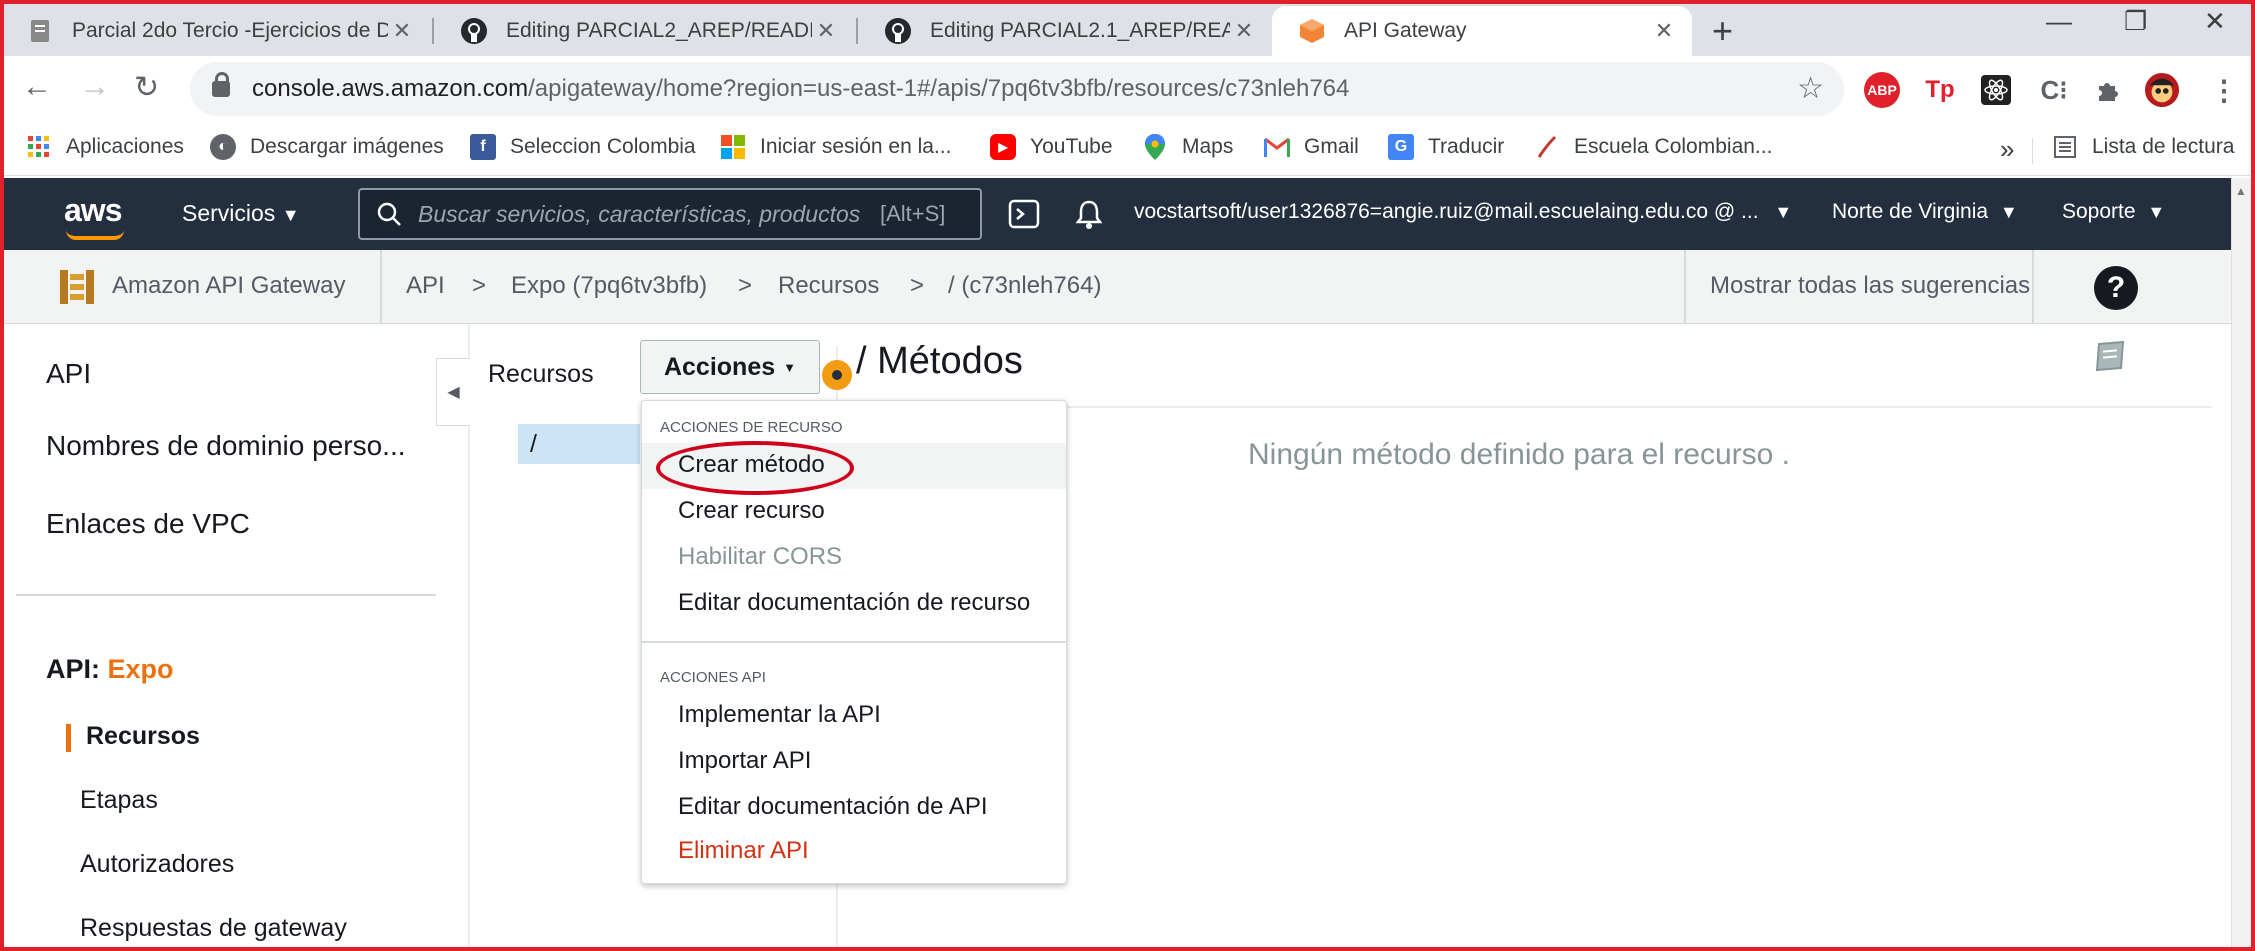  I want to click on bookmark-item: ▶ YouTube, so click(1051, 147).